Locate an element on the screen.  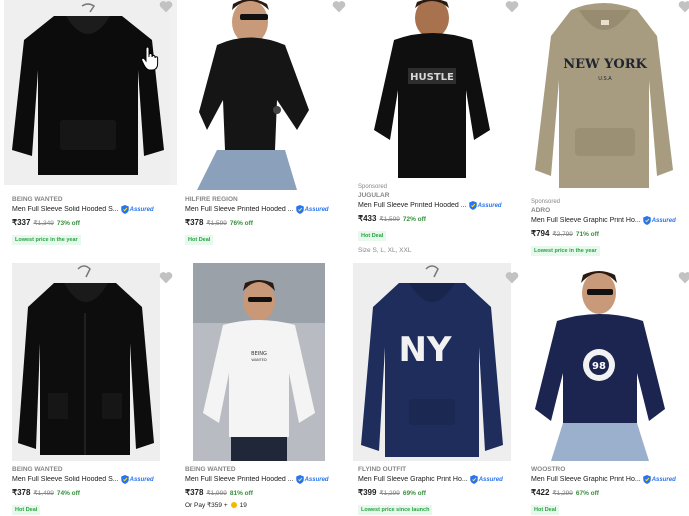
print-text: HUSTLE is located at coordinates (432, 77).